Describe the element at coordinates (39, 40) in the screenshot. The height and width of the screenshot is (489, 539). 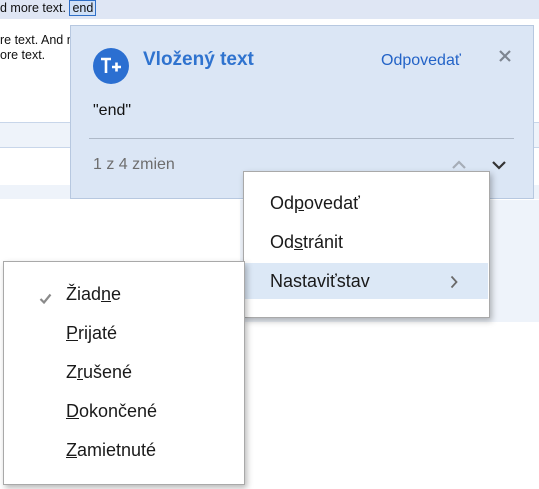
I see `document-line-2: re text. And m` at that location.